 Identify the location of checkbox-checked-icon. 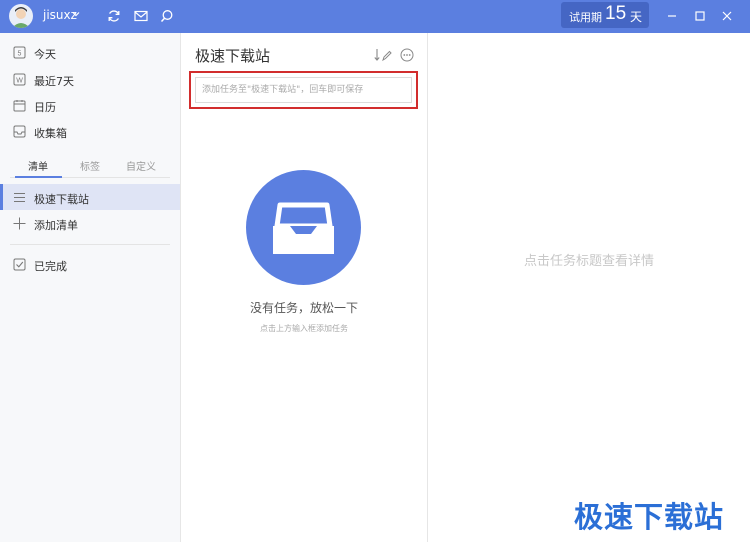
(19, 264).